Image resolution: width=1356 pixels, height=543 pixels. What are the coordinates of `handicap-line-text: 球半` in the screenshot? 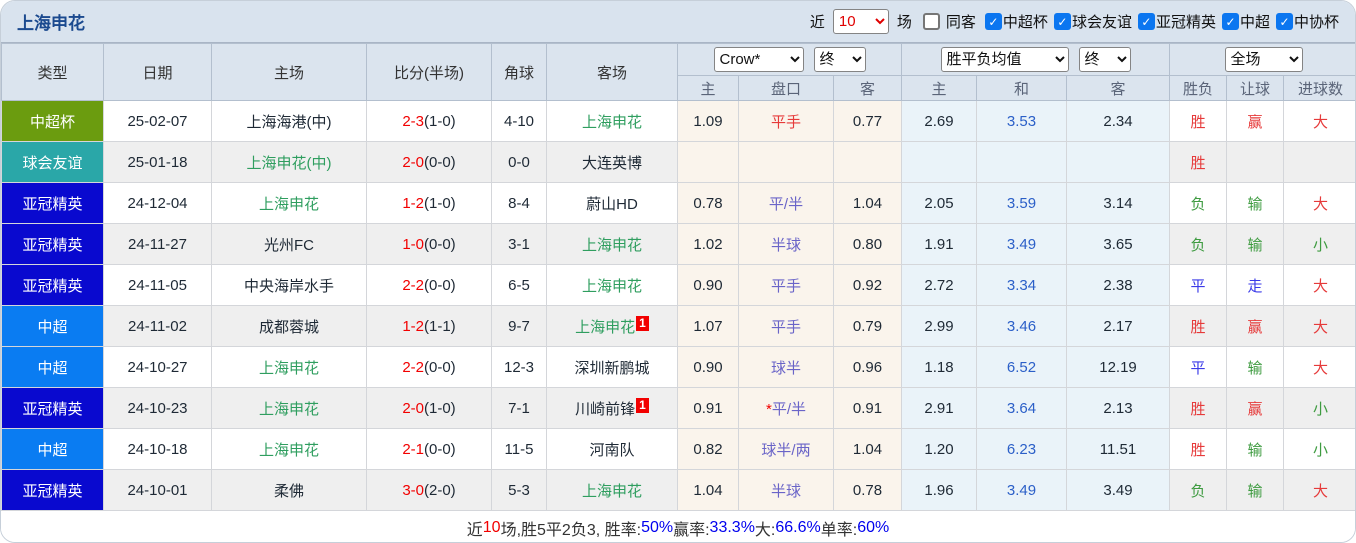 It's located at (785, 368).